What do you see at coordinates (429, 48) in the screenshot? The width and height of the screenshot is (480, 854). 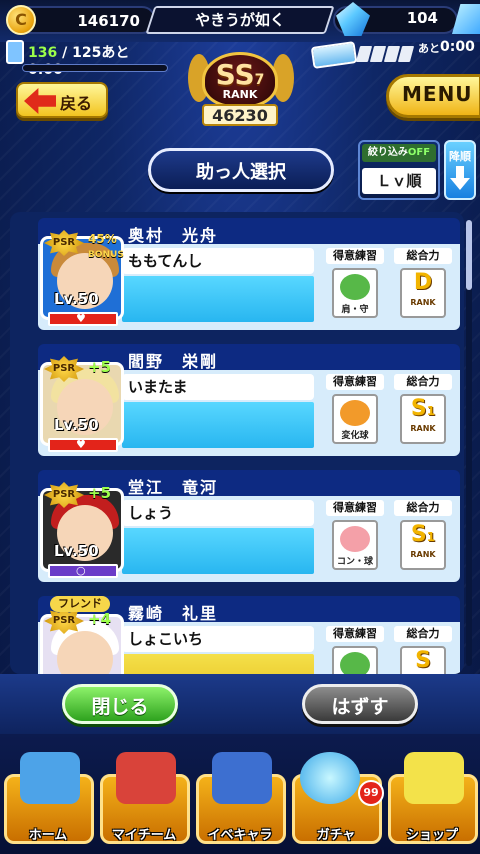 I see `ticket-next-label: あと` at bounding box center [429, 48].